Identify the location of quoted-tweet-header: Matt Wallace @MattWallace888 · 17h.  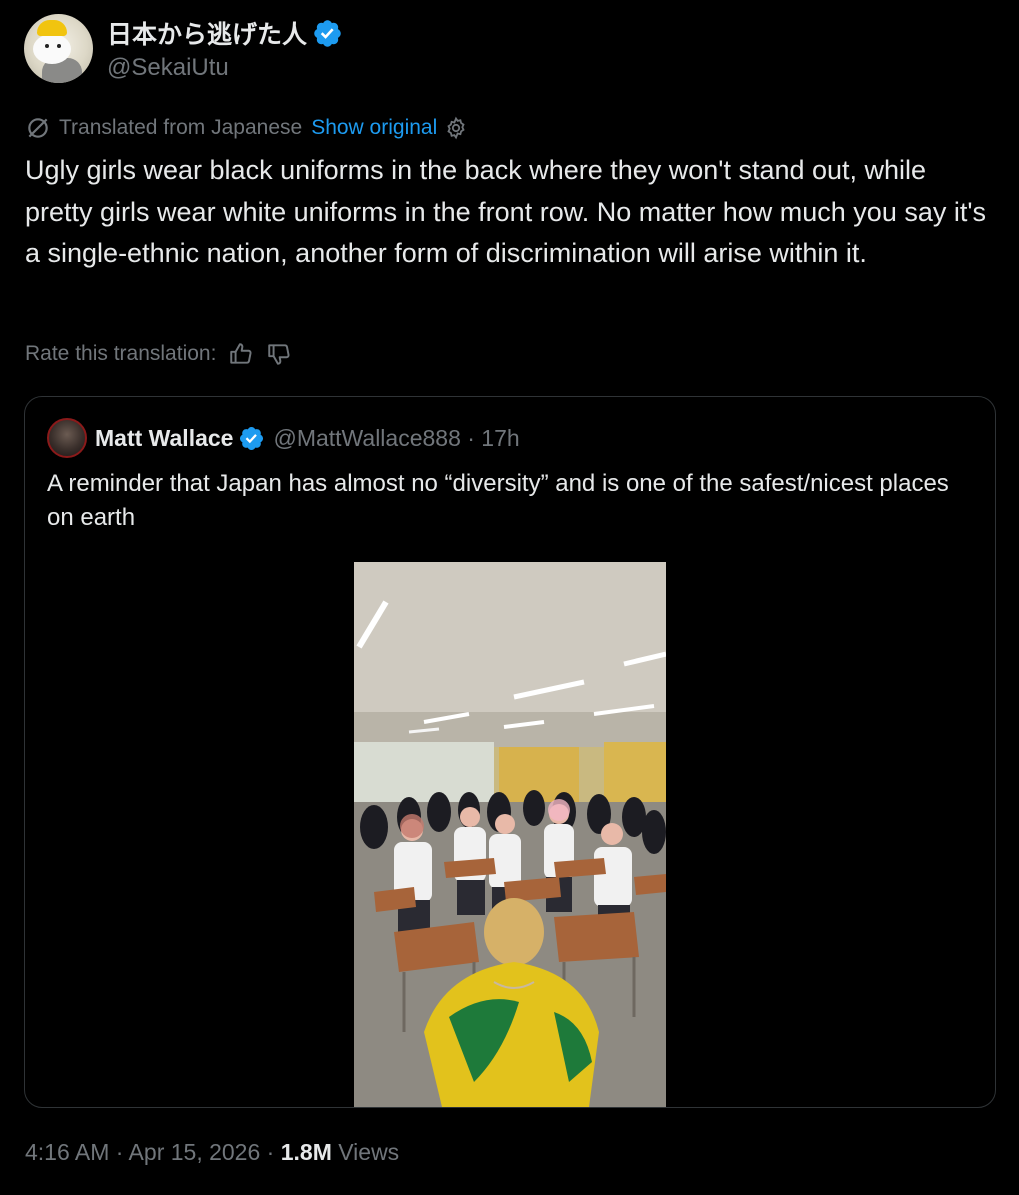
(283, 438).